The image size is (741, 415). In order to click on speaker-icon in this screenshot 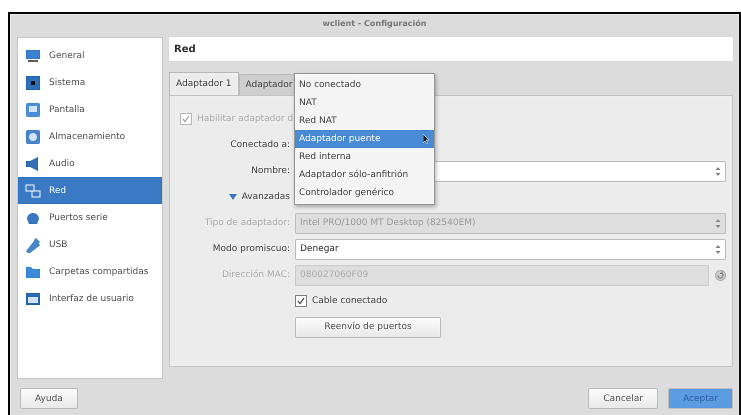, I will do `click(33, 164)`.